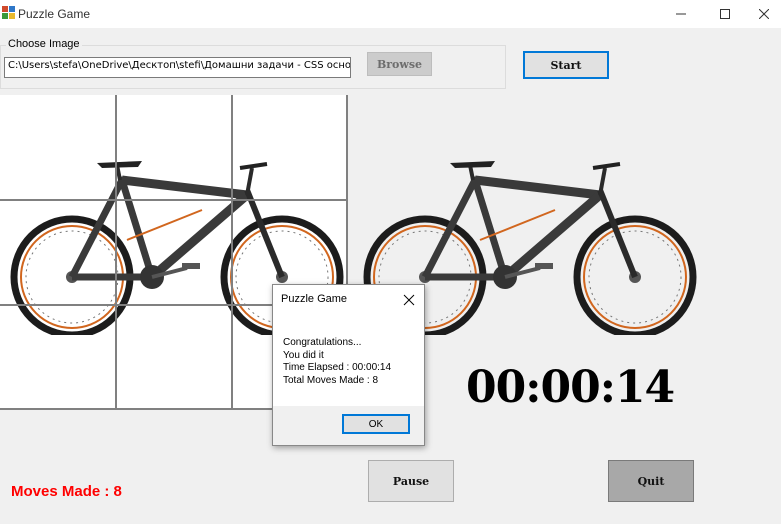  I want to click on title-bar: Puzzle Game, so click(390, 14).